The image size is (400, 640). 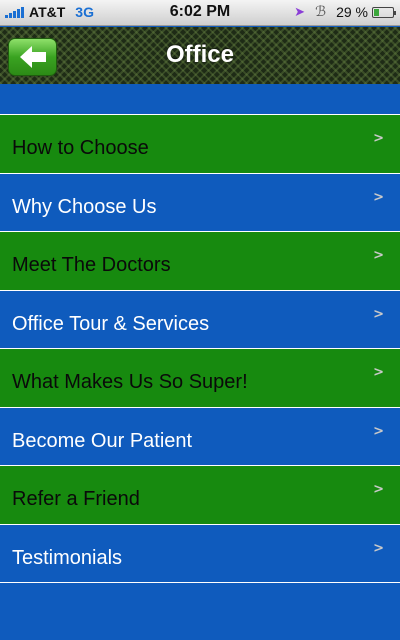 I want to click on menu-item-label: Testimonials, so click(x=67, y=557).